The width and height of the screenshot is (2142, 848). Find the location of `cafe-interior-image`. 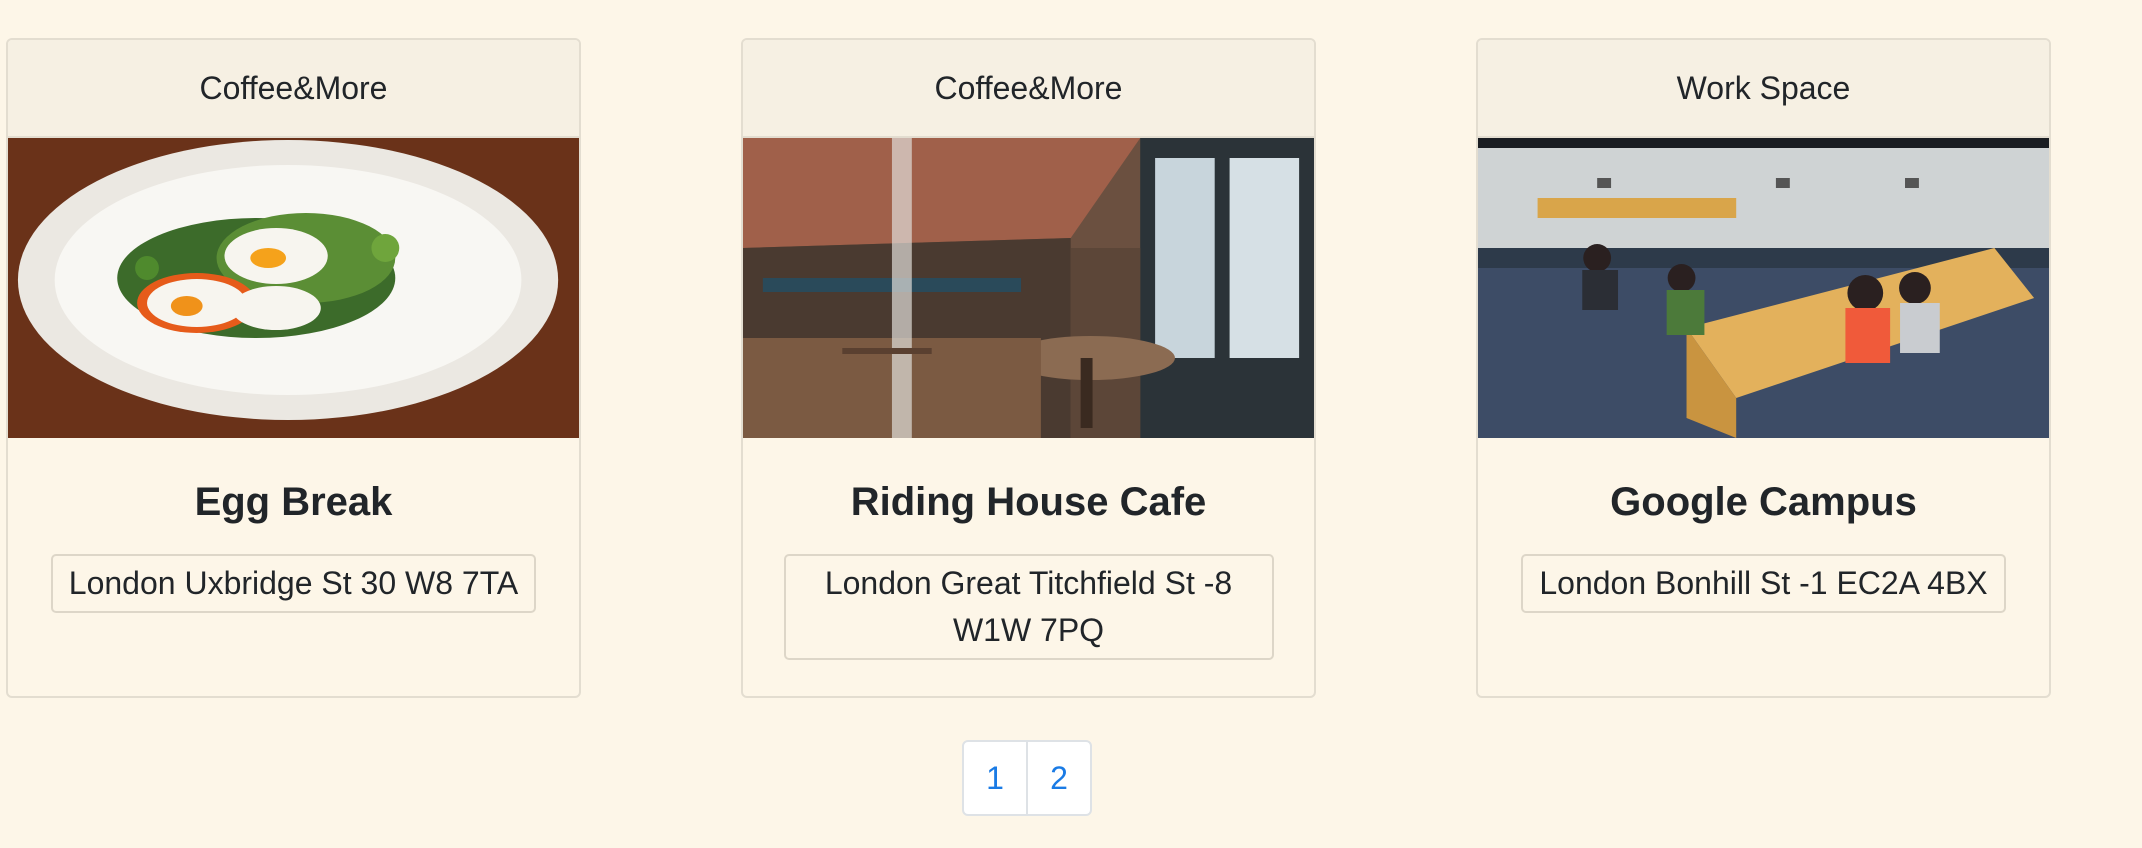

cafe-interior-image is located at coordinates (1028, 288).